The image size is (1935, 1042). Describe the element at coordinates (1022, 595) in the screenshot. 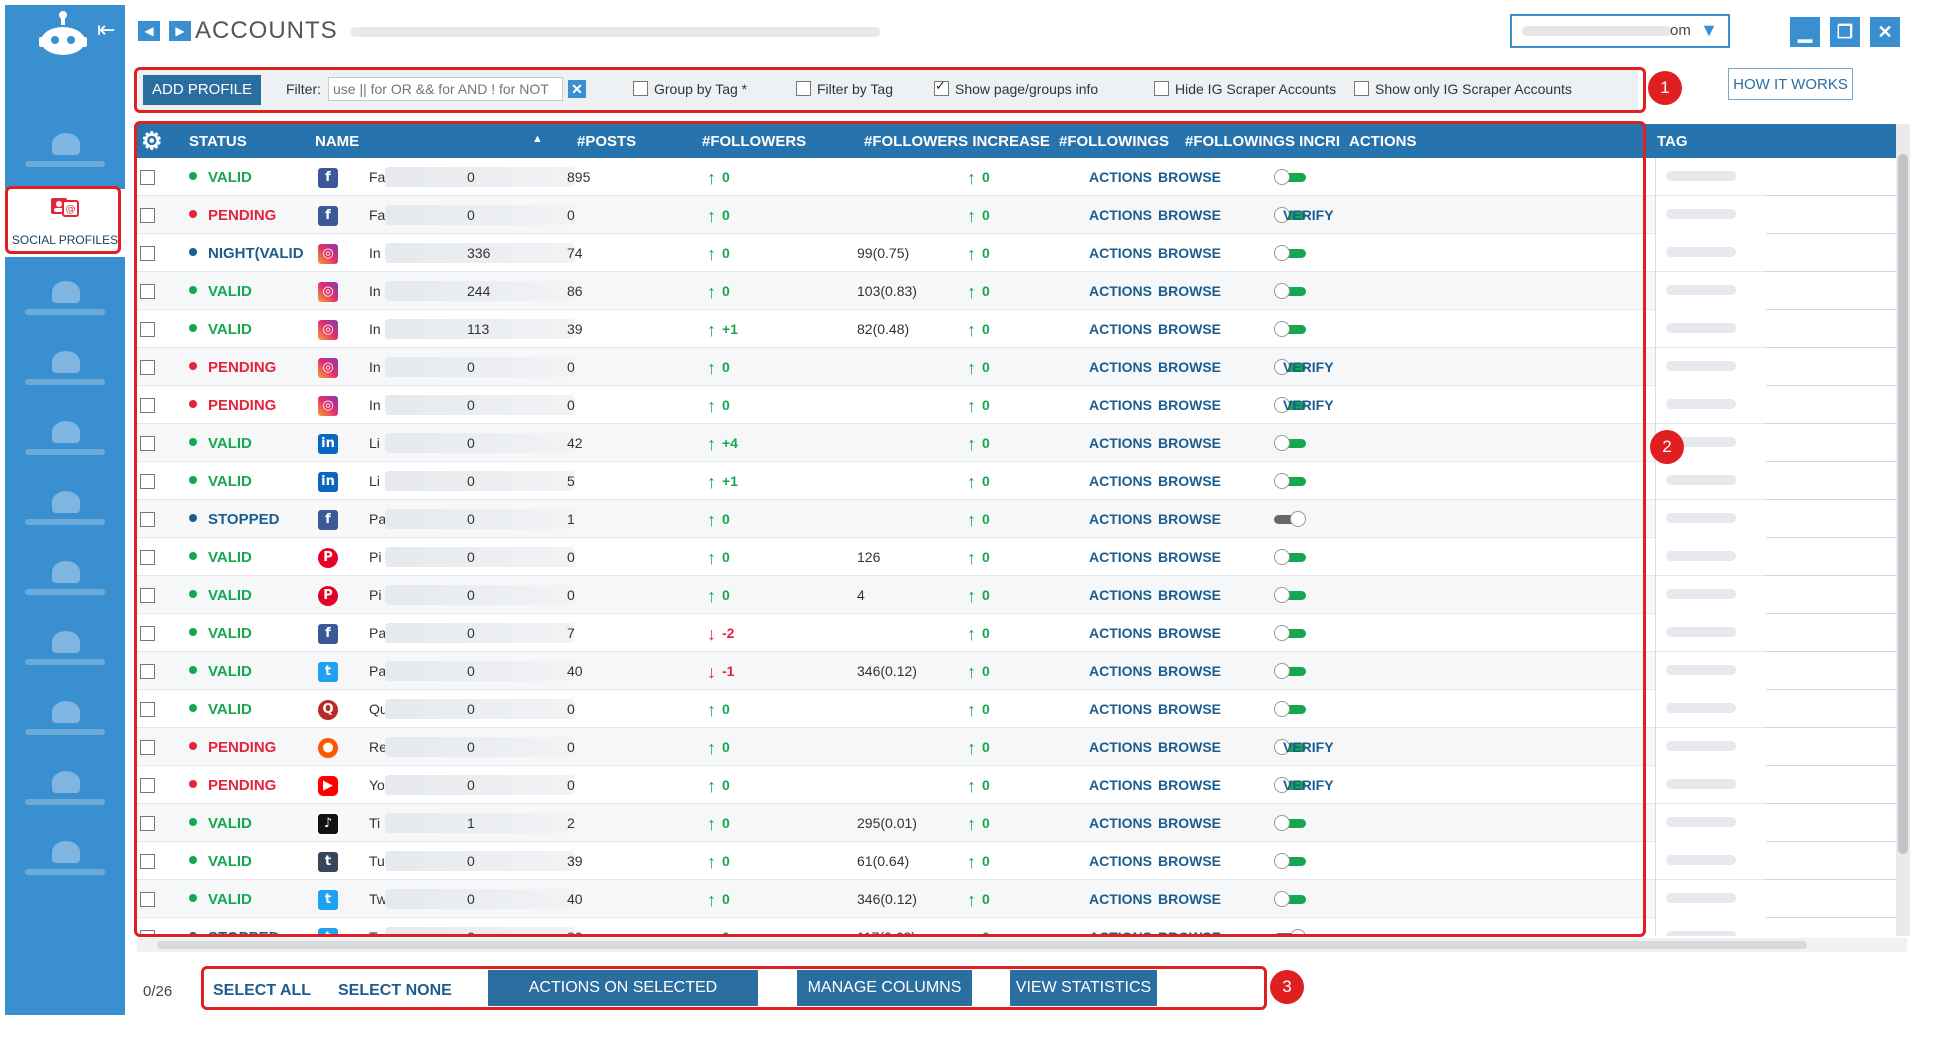

I see `table-row: VALID P Pi 0 0 ↑ 0 4 ↑ 0 ACTIONS BROWSE` at that location.